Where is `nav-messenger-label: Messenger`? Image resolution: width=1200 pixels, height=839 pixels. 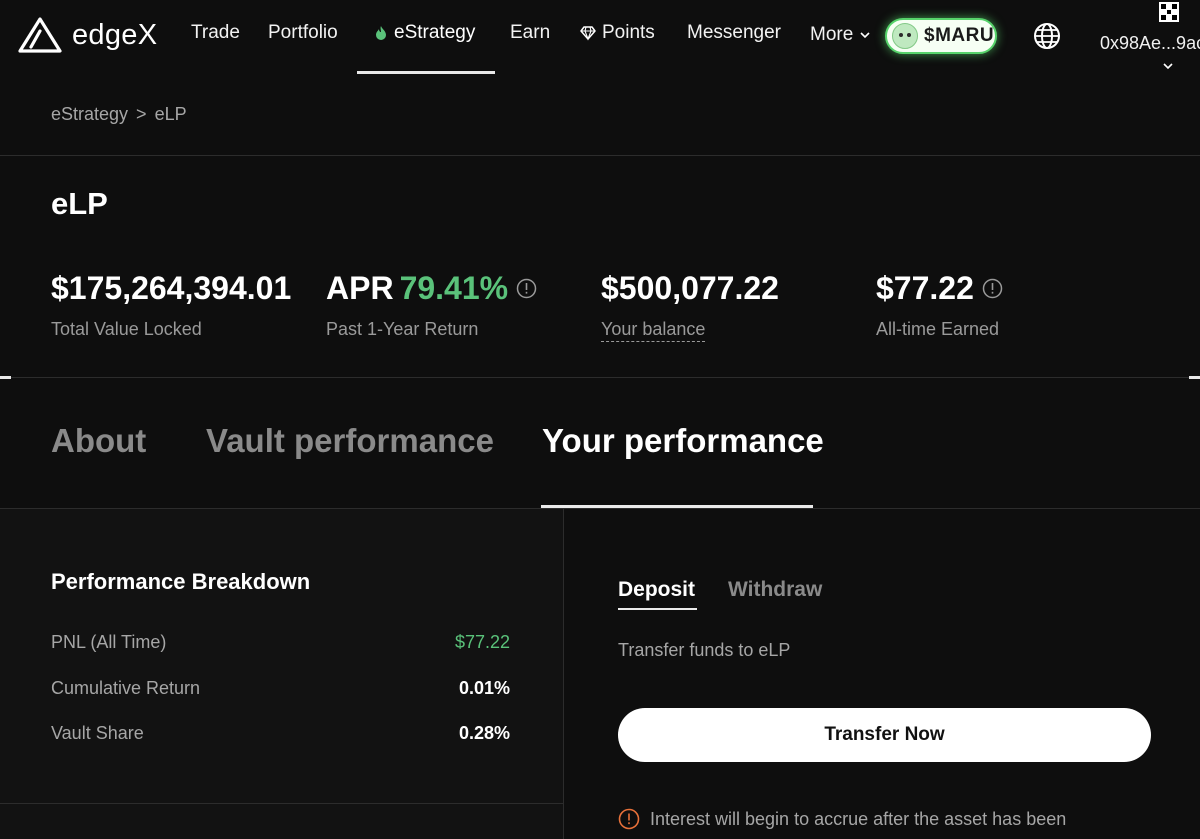 nav-messenger-label: Messenger is located at coordinates (734, 32).